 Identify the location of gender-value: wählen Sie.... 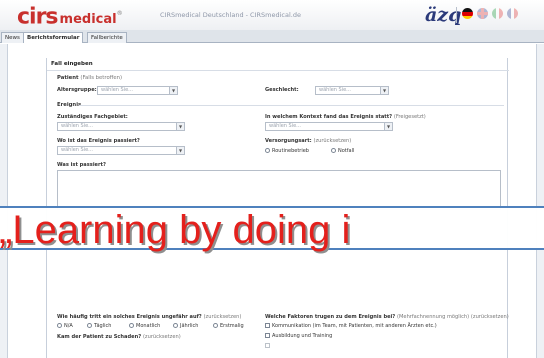
(335, 90).